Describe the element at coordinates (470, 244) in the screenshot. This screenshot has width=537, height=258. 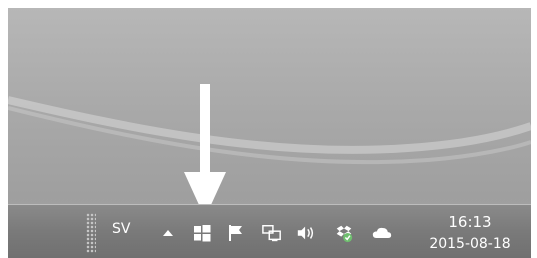
I see `clock-date: 2015-08-18` at that location.